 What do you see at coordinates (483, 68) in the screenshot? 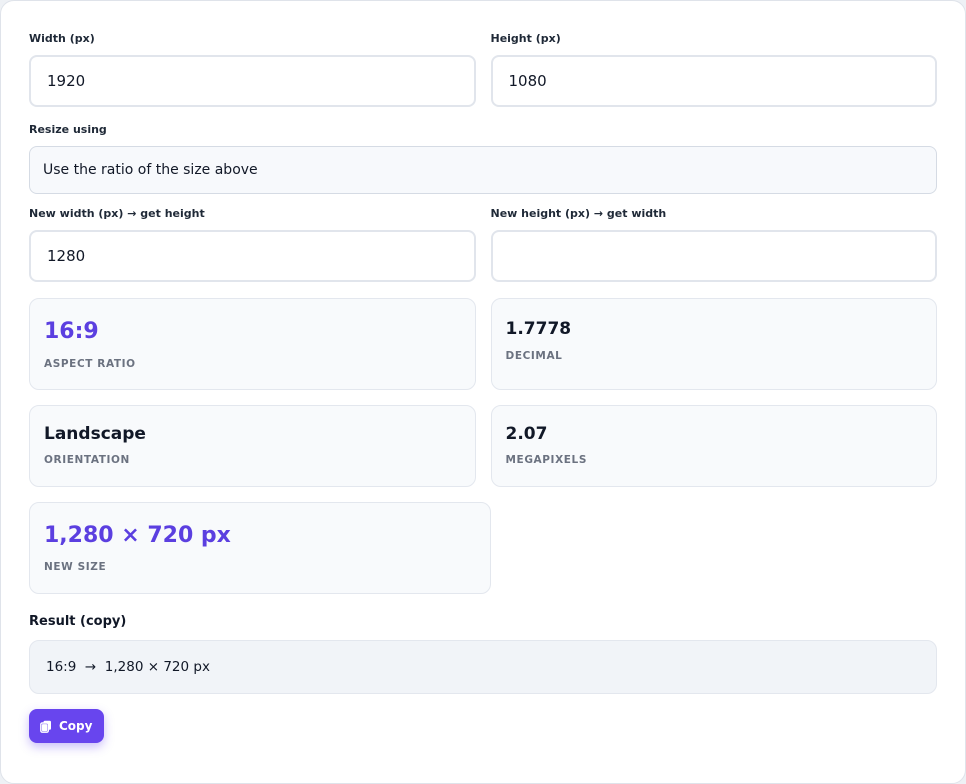
I see `dimensions-row: Width (px) 1920 Height (px) 1080` at bounding box center [483, 68].